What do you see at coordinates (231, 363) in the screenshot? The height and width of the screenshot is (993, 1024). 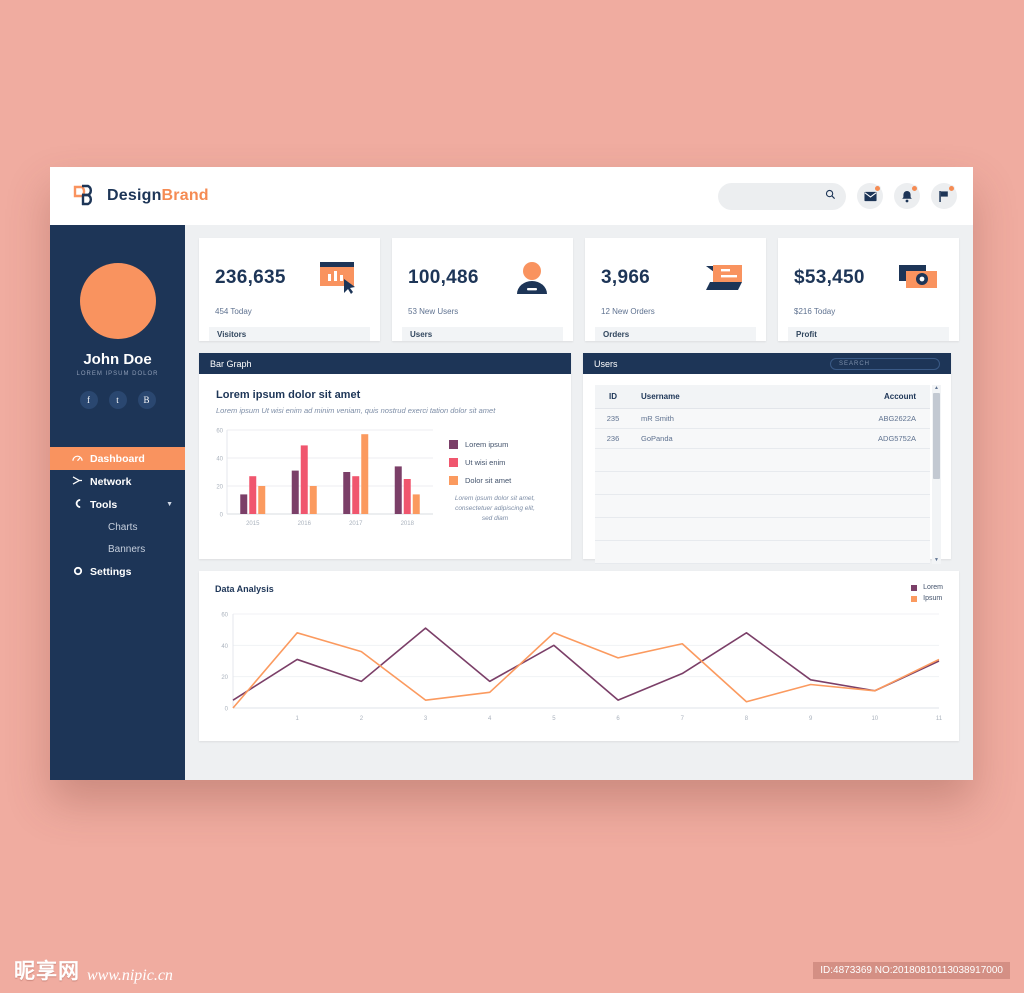 I see `panel-title: Bar Graph` at bounding box center [231, 363].